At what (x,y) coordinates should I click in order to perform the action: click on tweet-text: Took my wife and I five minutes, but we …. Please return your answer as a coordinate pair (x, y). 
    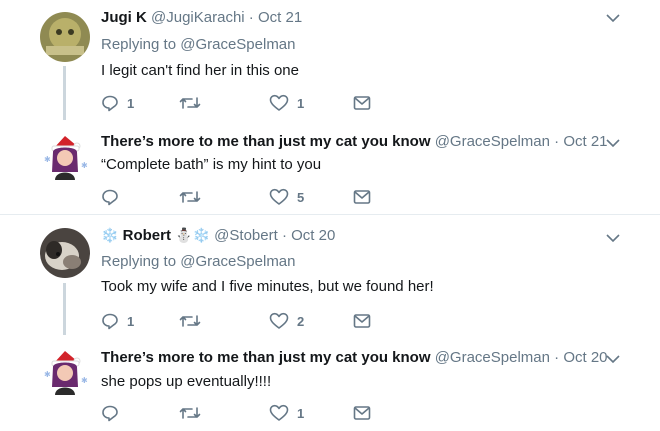
    Looking at the image, I should click on (267, 286).